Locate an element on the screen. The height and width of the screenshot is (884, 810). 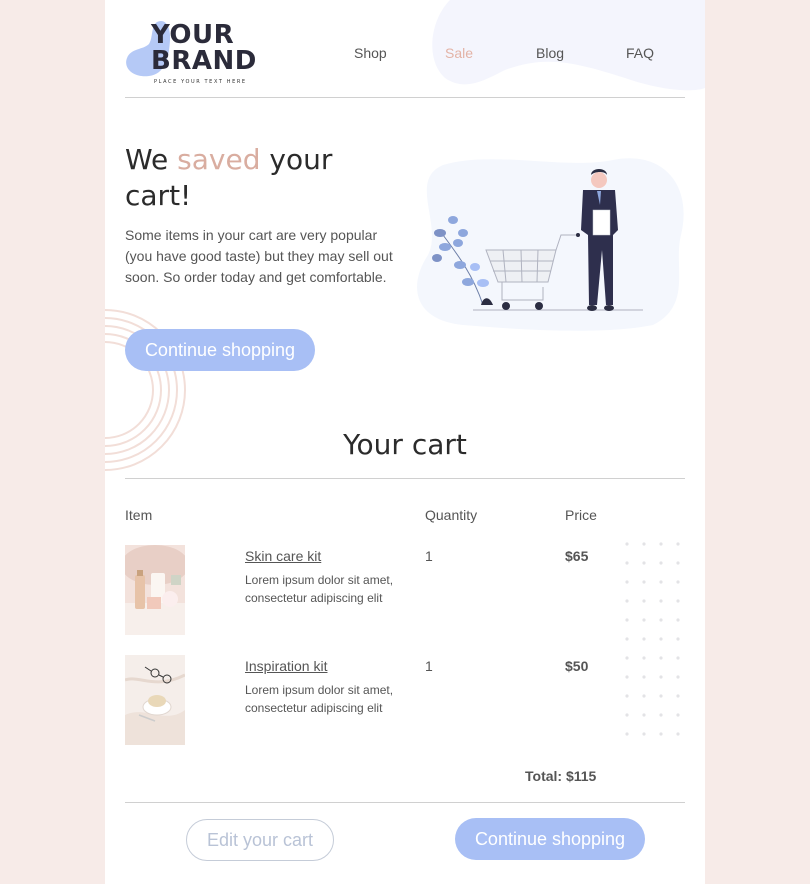
hero-title-accent: saved is located at coordinates (219, 159).